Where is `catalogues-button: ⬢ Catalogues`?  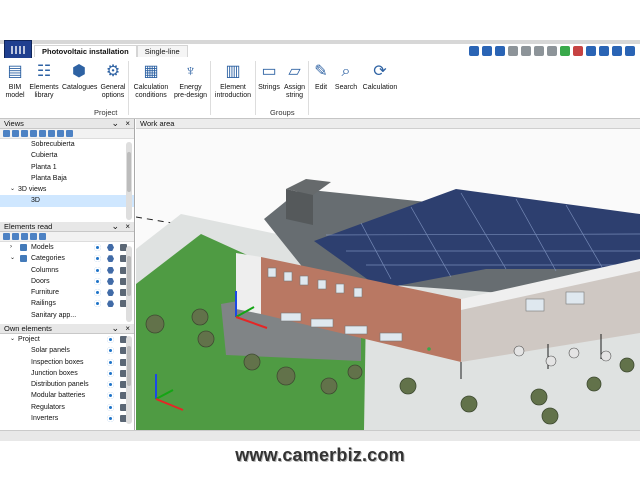
catalogues-button: ⬢ Catalogues is located at coordinates (79, 77).